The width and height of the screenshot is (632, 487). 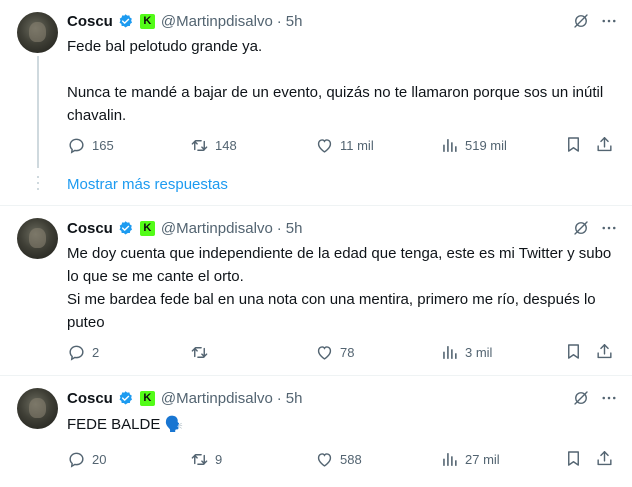 What do you see at coordinates (99, 459) in the screenshot?
I see `reply-count: 20` at bounding box center [99, 459].